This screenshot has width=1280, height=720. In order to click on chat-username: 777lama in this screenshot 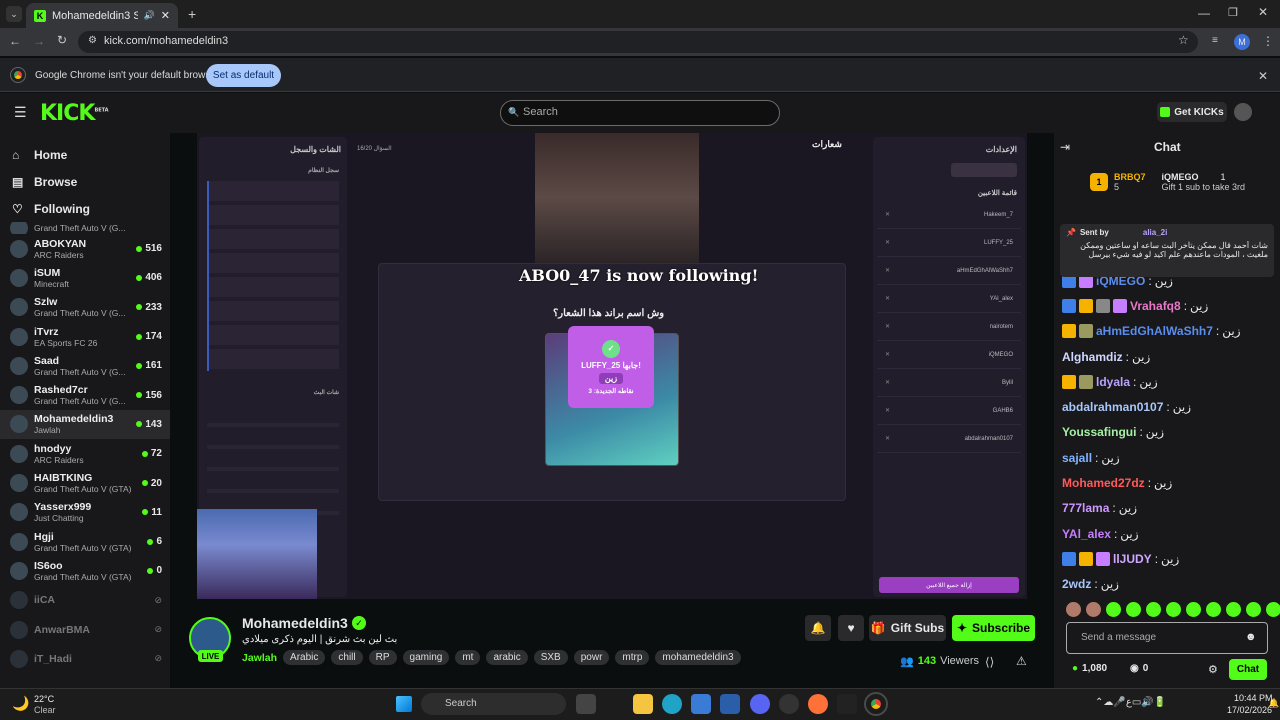, I will do `click(1085, 508)`.